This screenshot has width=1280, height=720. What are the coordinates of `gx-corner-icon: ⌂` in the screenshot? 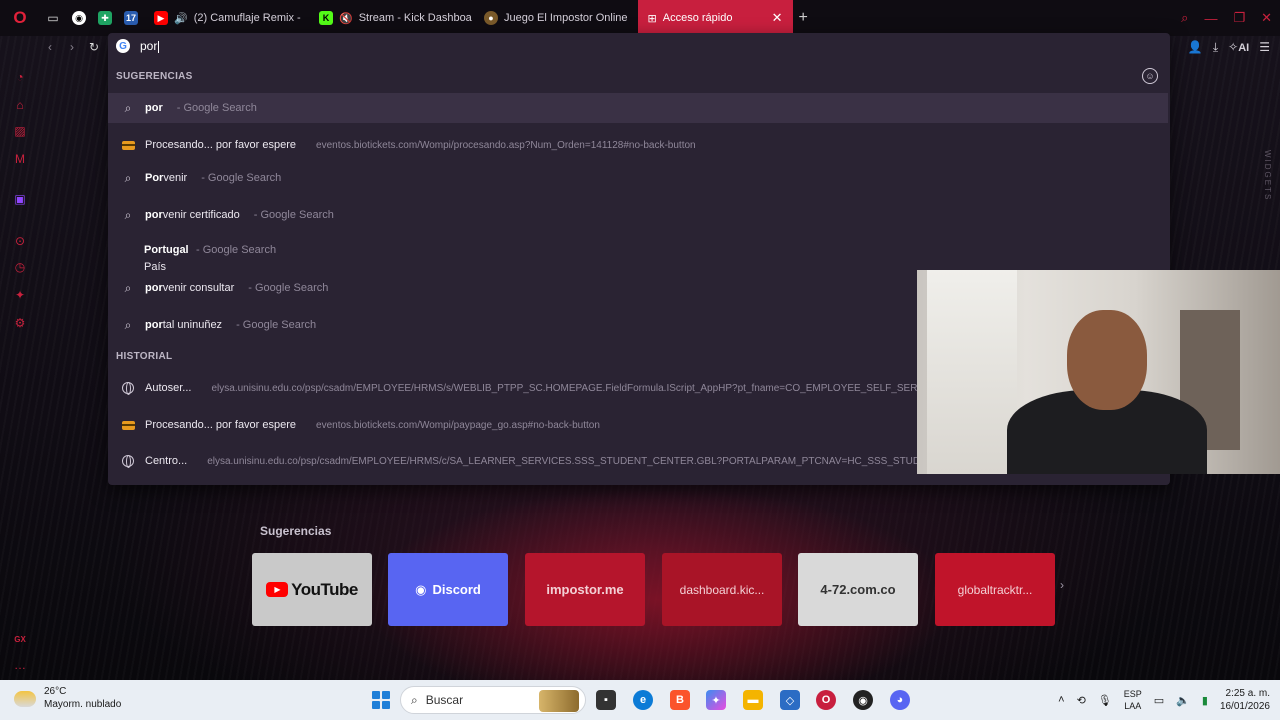 It's located at (20, 105).